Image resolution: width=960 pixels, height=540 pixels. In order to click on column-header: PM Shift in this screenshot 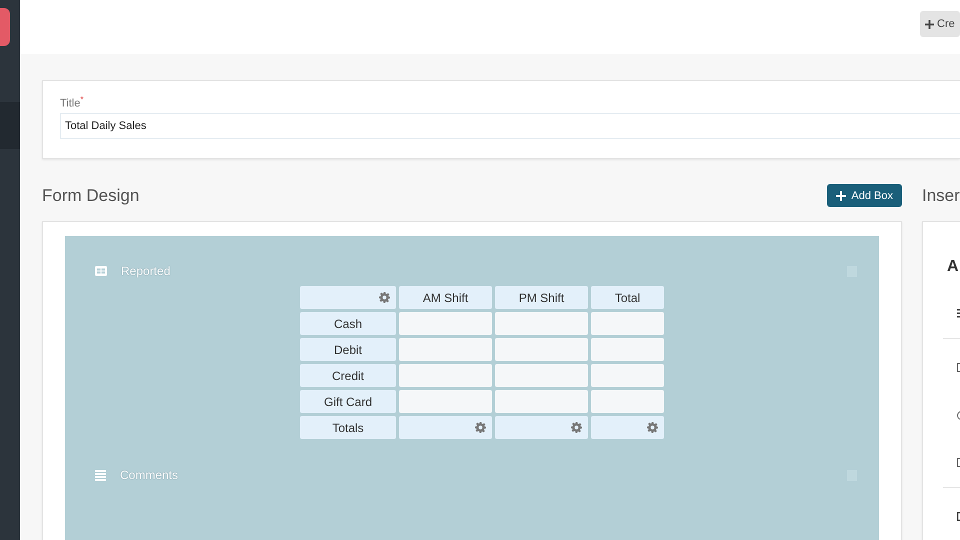, I will do `click(541, 297)`.